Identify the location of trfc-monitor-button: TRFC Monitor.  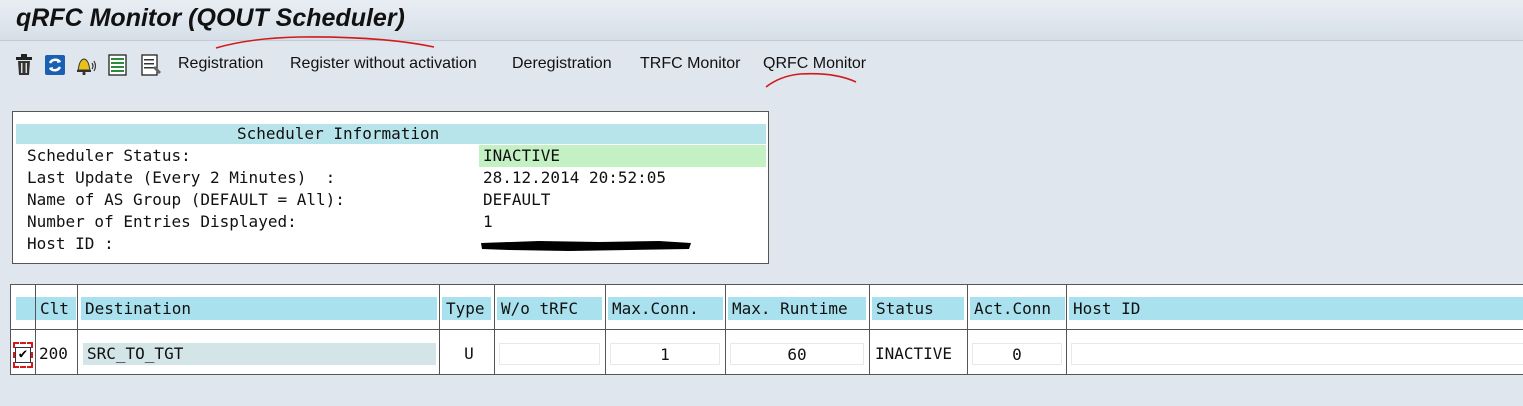
(690, 64).